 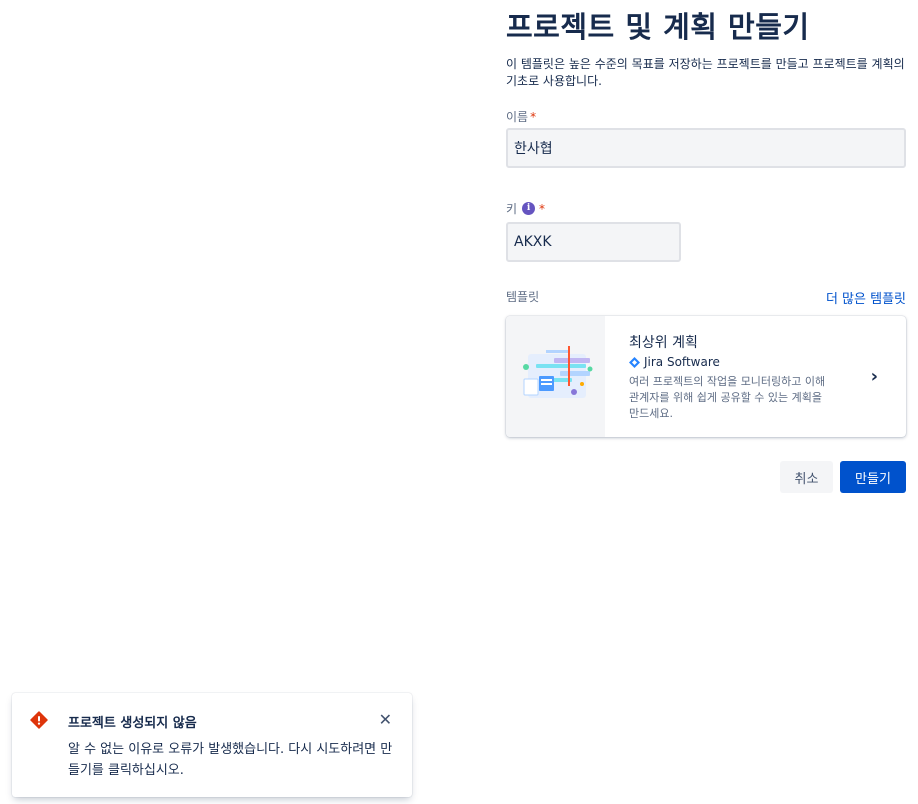 What do you see at coordinates (873, 477) in the screenshot?
I see `create-button: 만들기` at bounding box center [873, 477].